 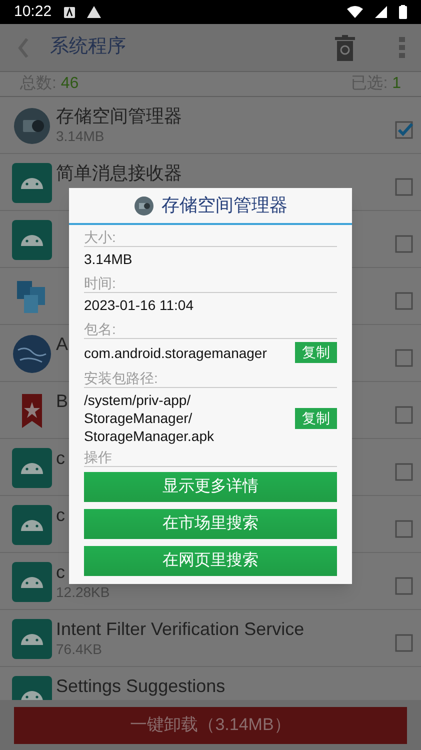 What do you see at coordinates (119, 173) in the screenshot?
I see `app-name: 简单消息接收器` at bounding box center [119, 173].